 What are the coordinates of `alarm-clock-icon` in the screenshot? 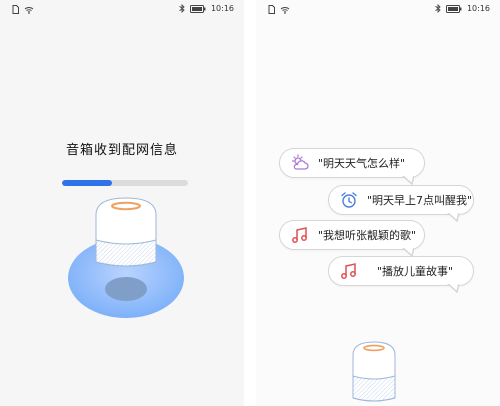 It's located at (349, 200).